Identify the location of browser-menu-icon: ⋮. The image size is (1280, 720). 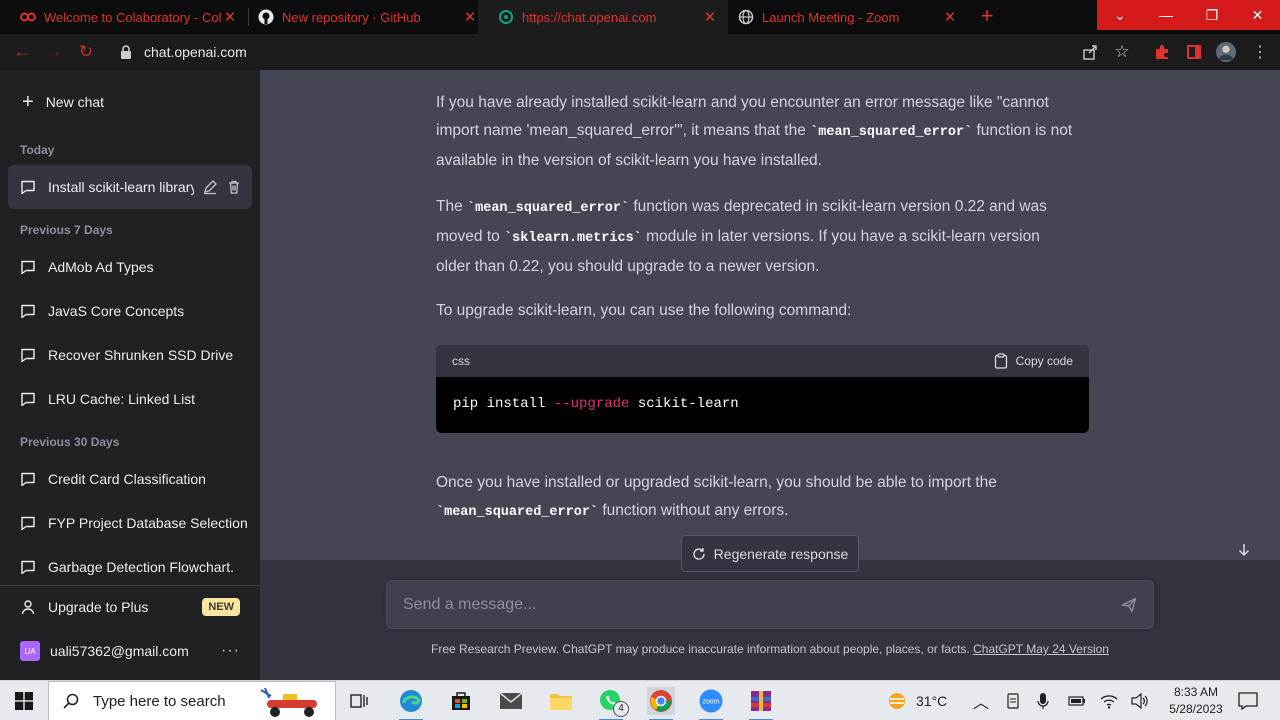
(1260, 52).